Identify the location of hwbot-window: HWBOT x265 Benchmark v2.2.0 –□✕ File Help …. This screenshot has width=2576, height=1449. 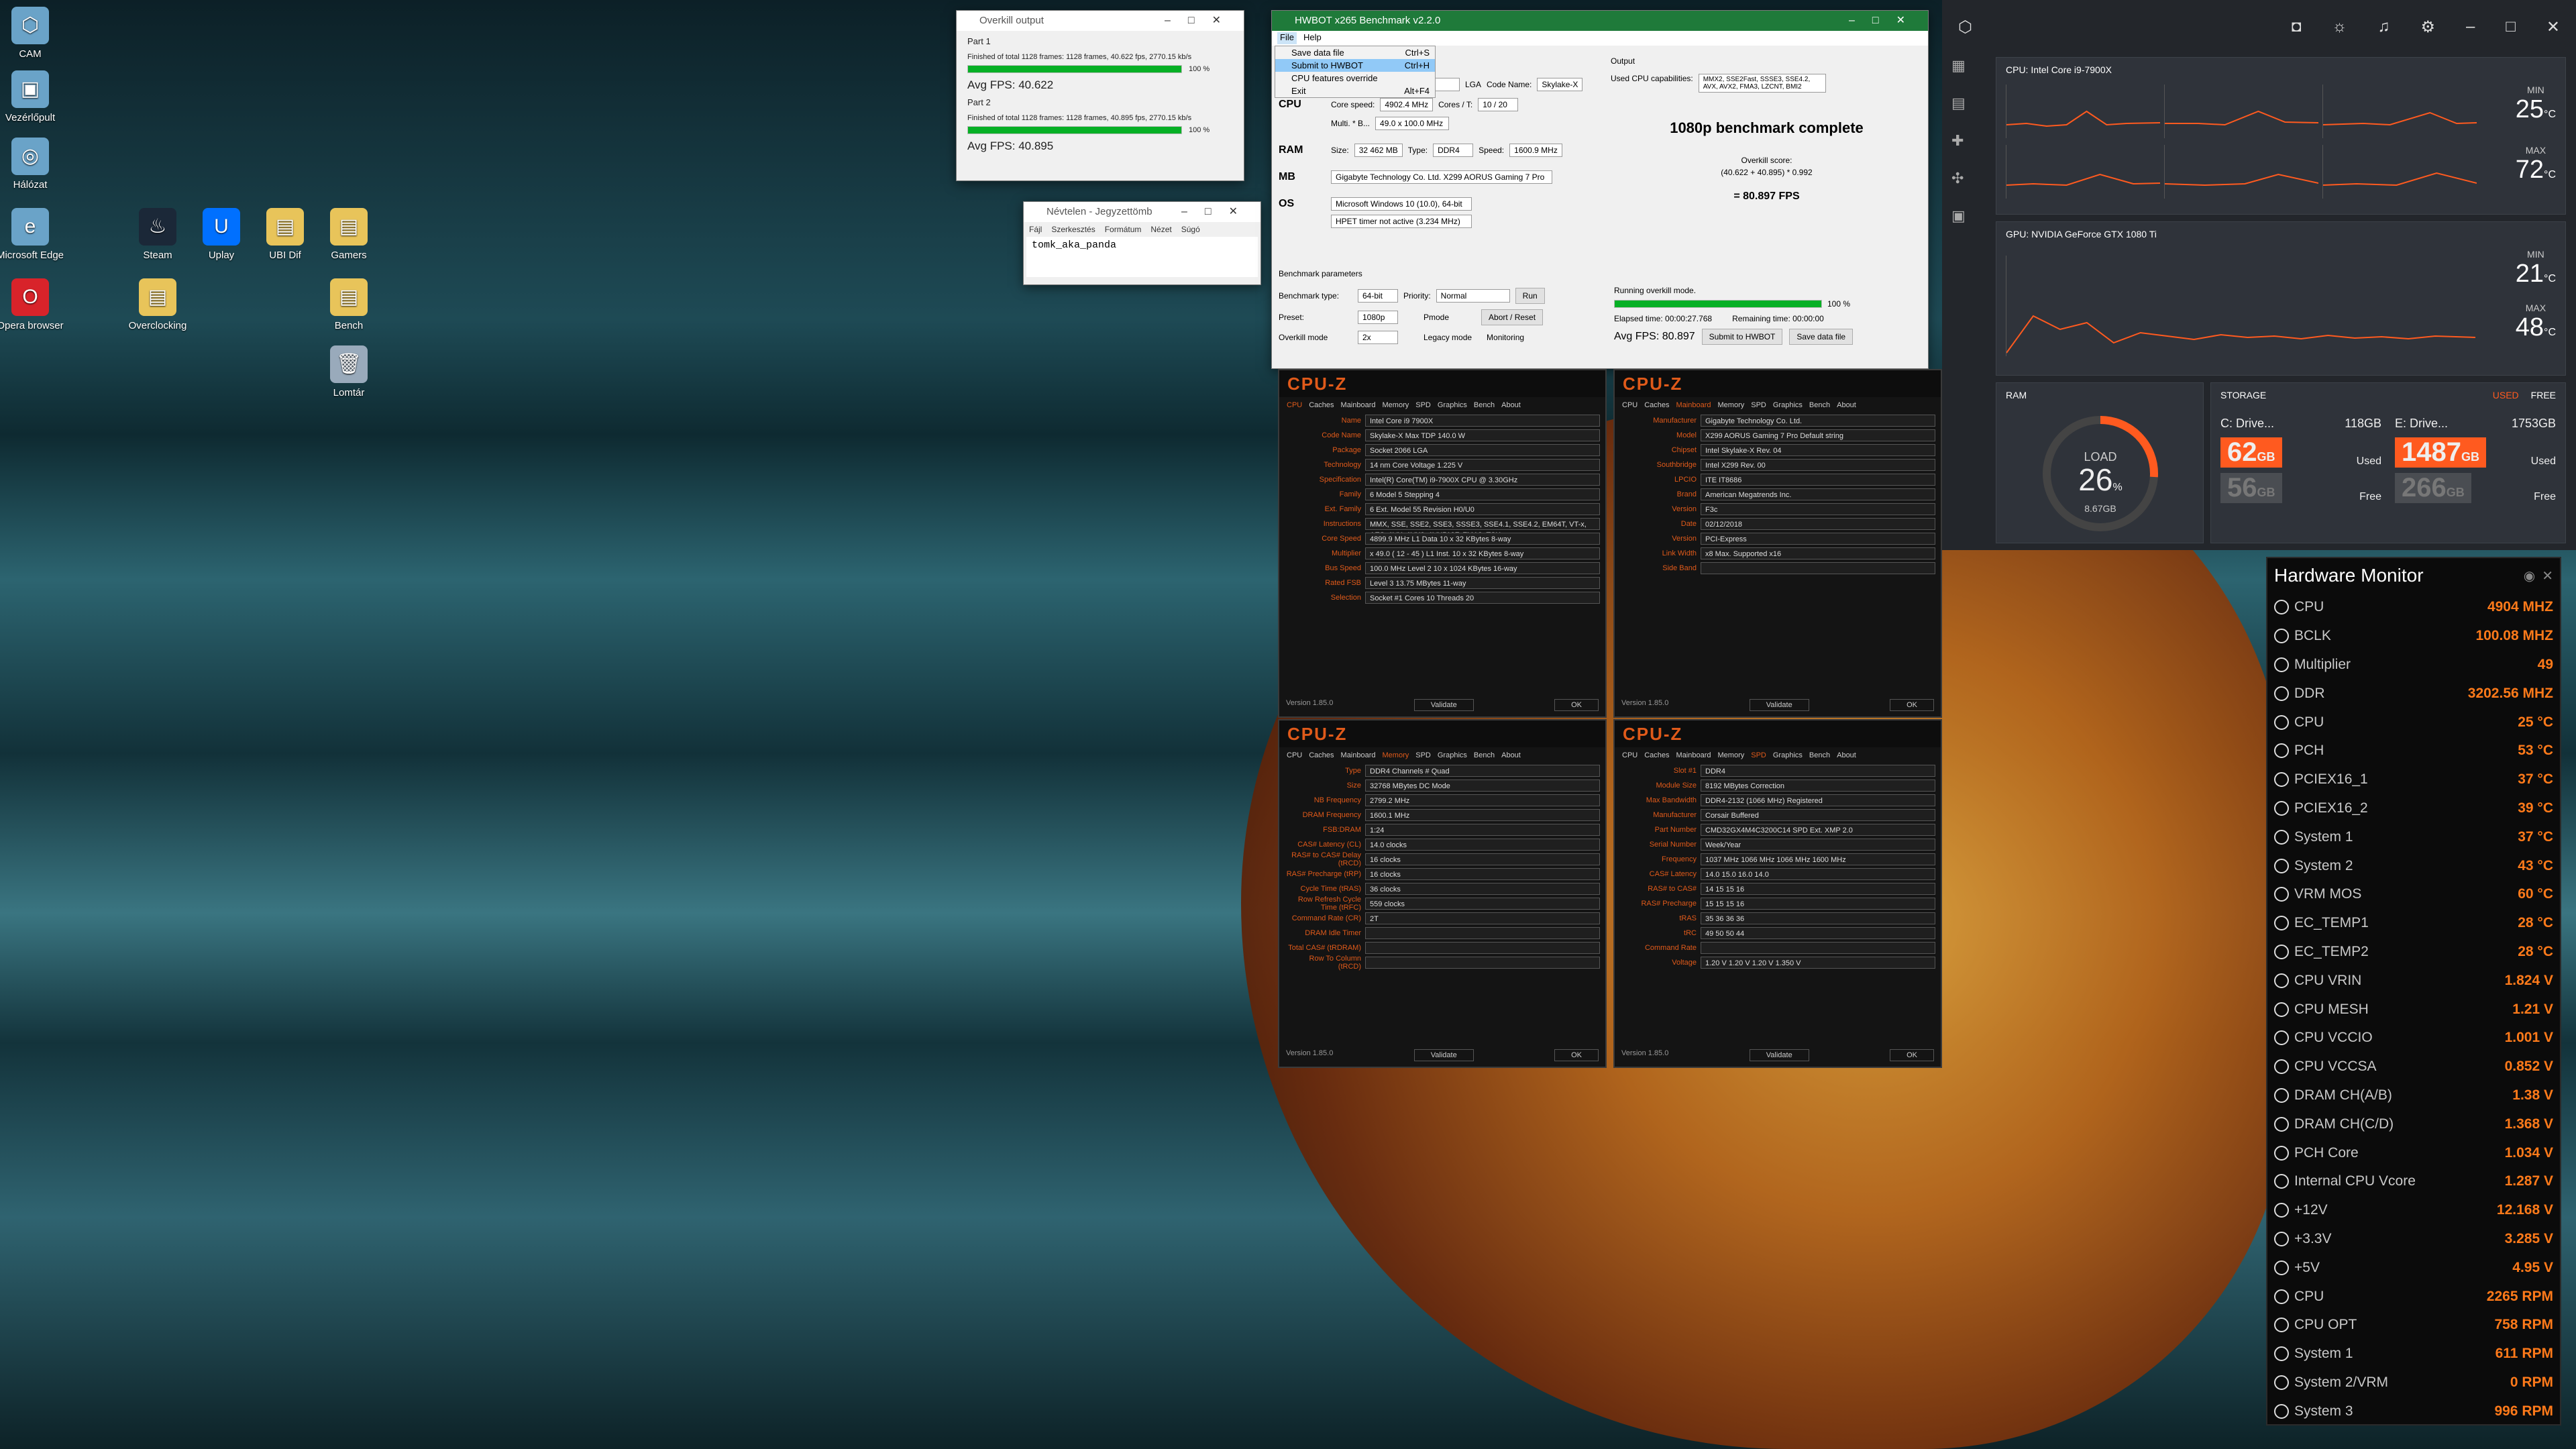
(1600, 189).